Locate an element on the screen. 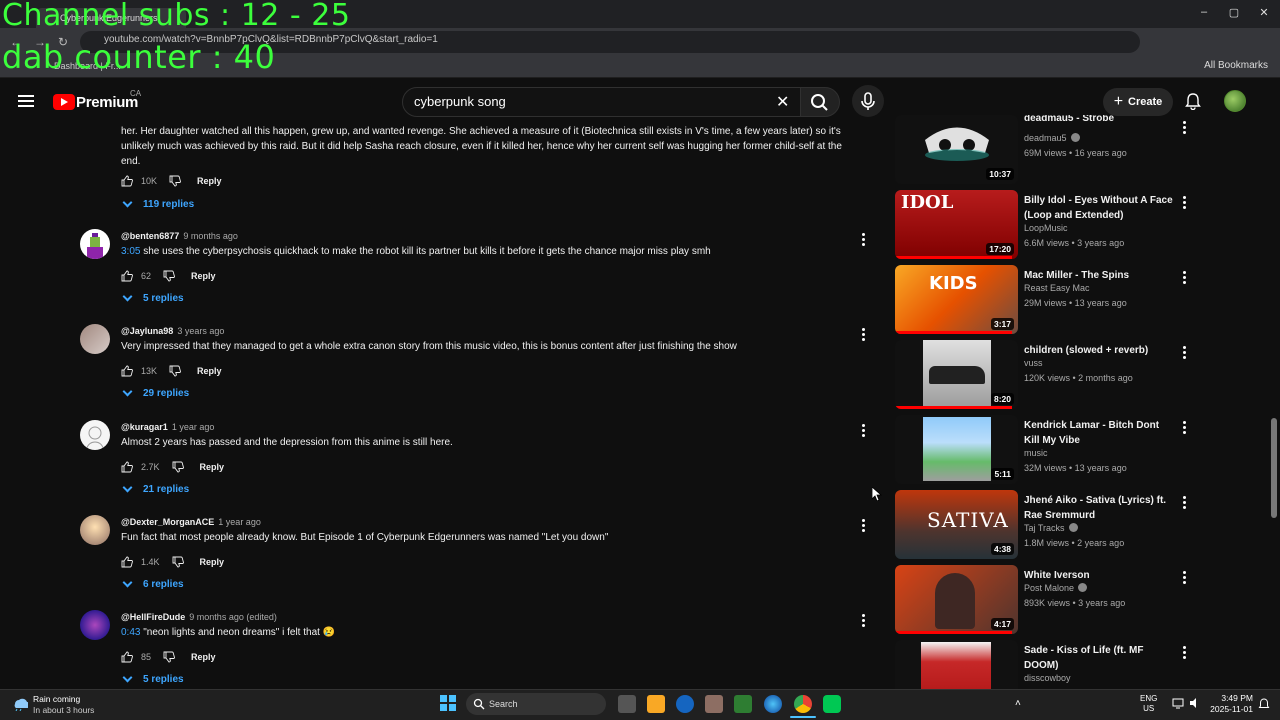 Image resolution: width=1280 pixels, height=720 pixels. windows-start-icon is located at coordinates (448, 703).